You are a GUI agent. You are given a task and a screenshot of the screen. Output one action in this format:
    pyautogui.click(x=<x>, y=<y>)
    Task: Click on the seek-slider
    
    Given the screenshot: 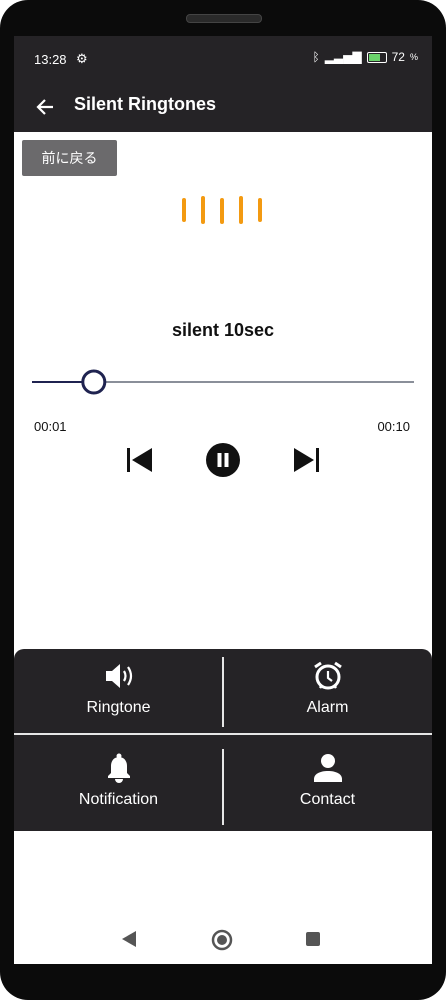 What is the action you would take?
    pyautogui.click(x=223, y=381)
    